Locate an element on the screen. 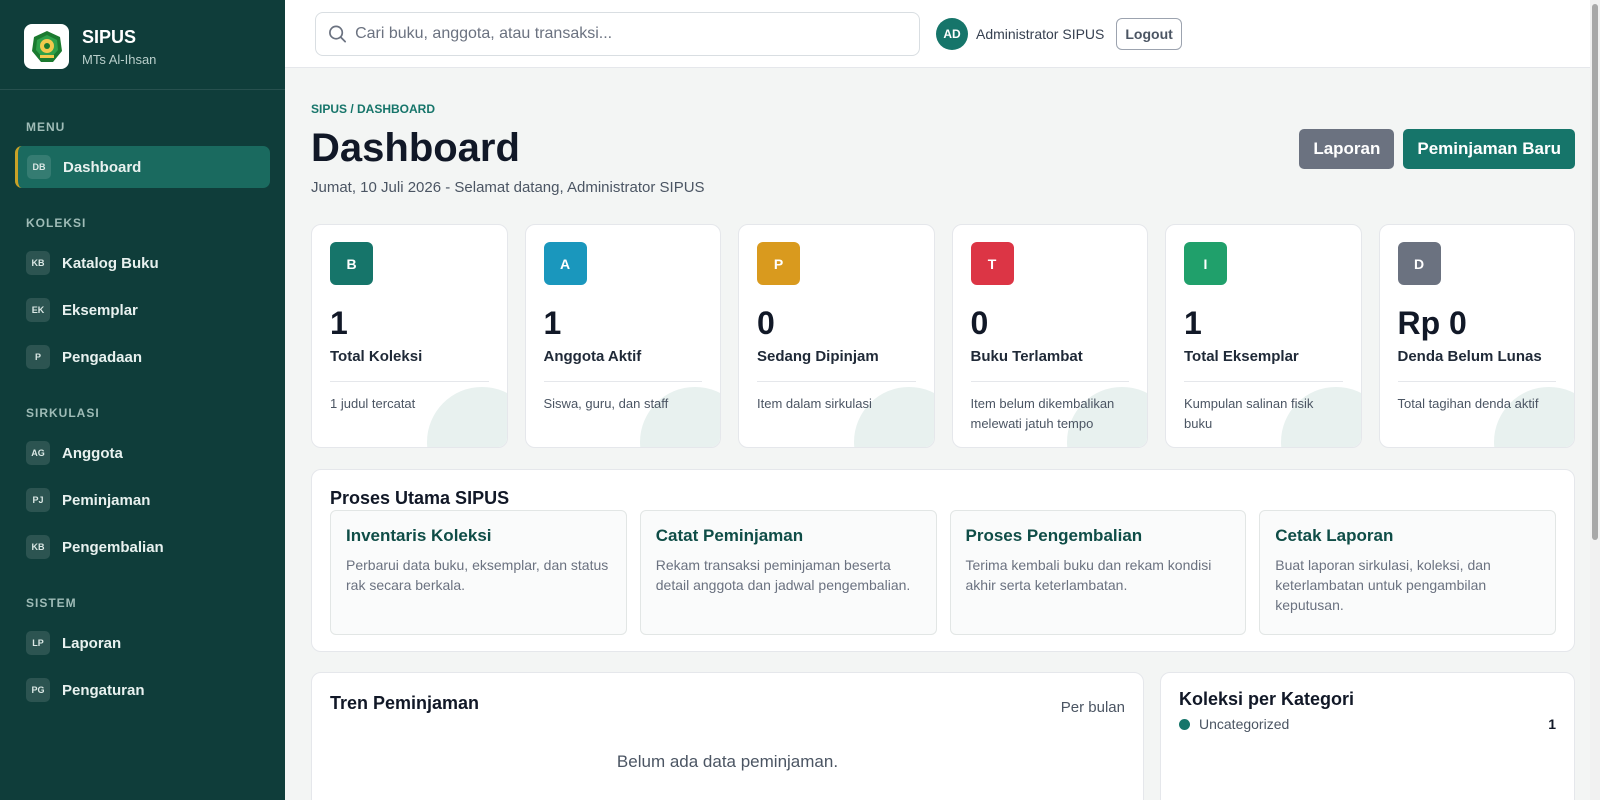  nav-badge-icon: PJ is located at coordinates (38, 500).